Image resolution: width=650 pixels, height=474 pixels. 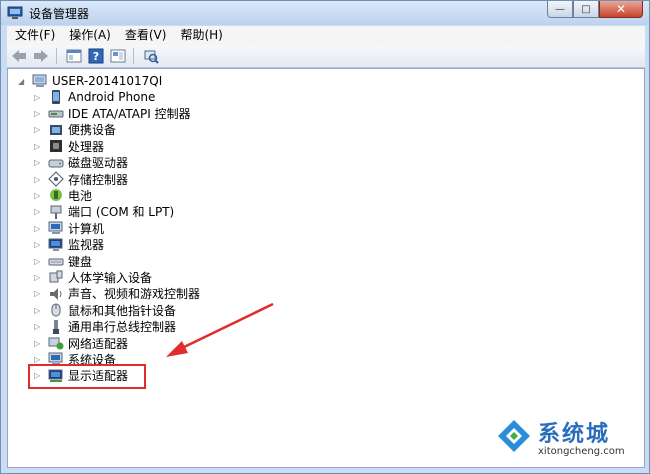 What do you see at coordinates (86, 245) in the screenshot?
I see `tree-item-label: 监视器` at bounding box center [86, 245].